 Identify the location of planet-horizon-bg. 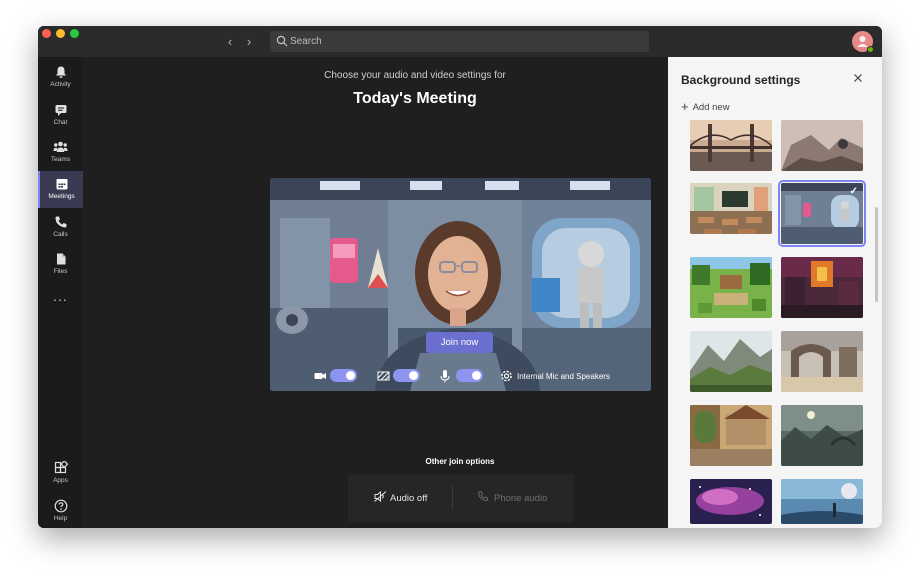
(822, 501).